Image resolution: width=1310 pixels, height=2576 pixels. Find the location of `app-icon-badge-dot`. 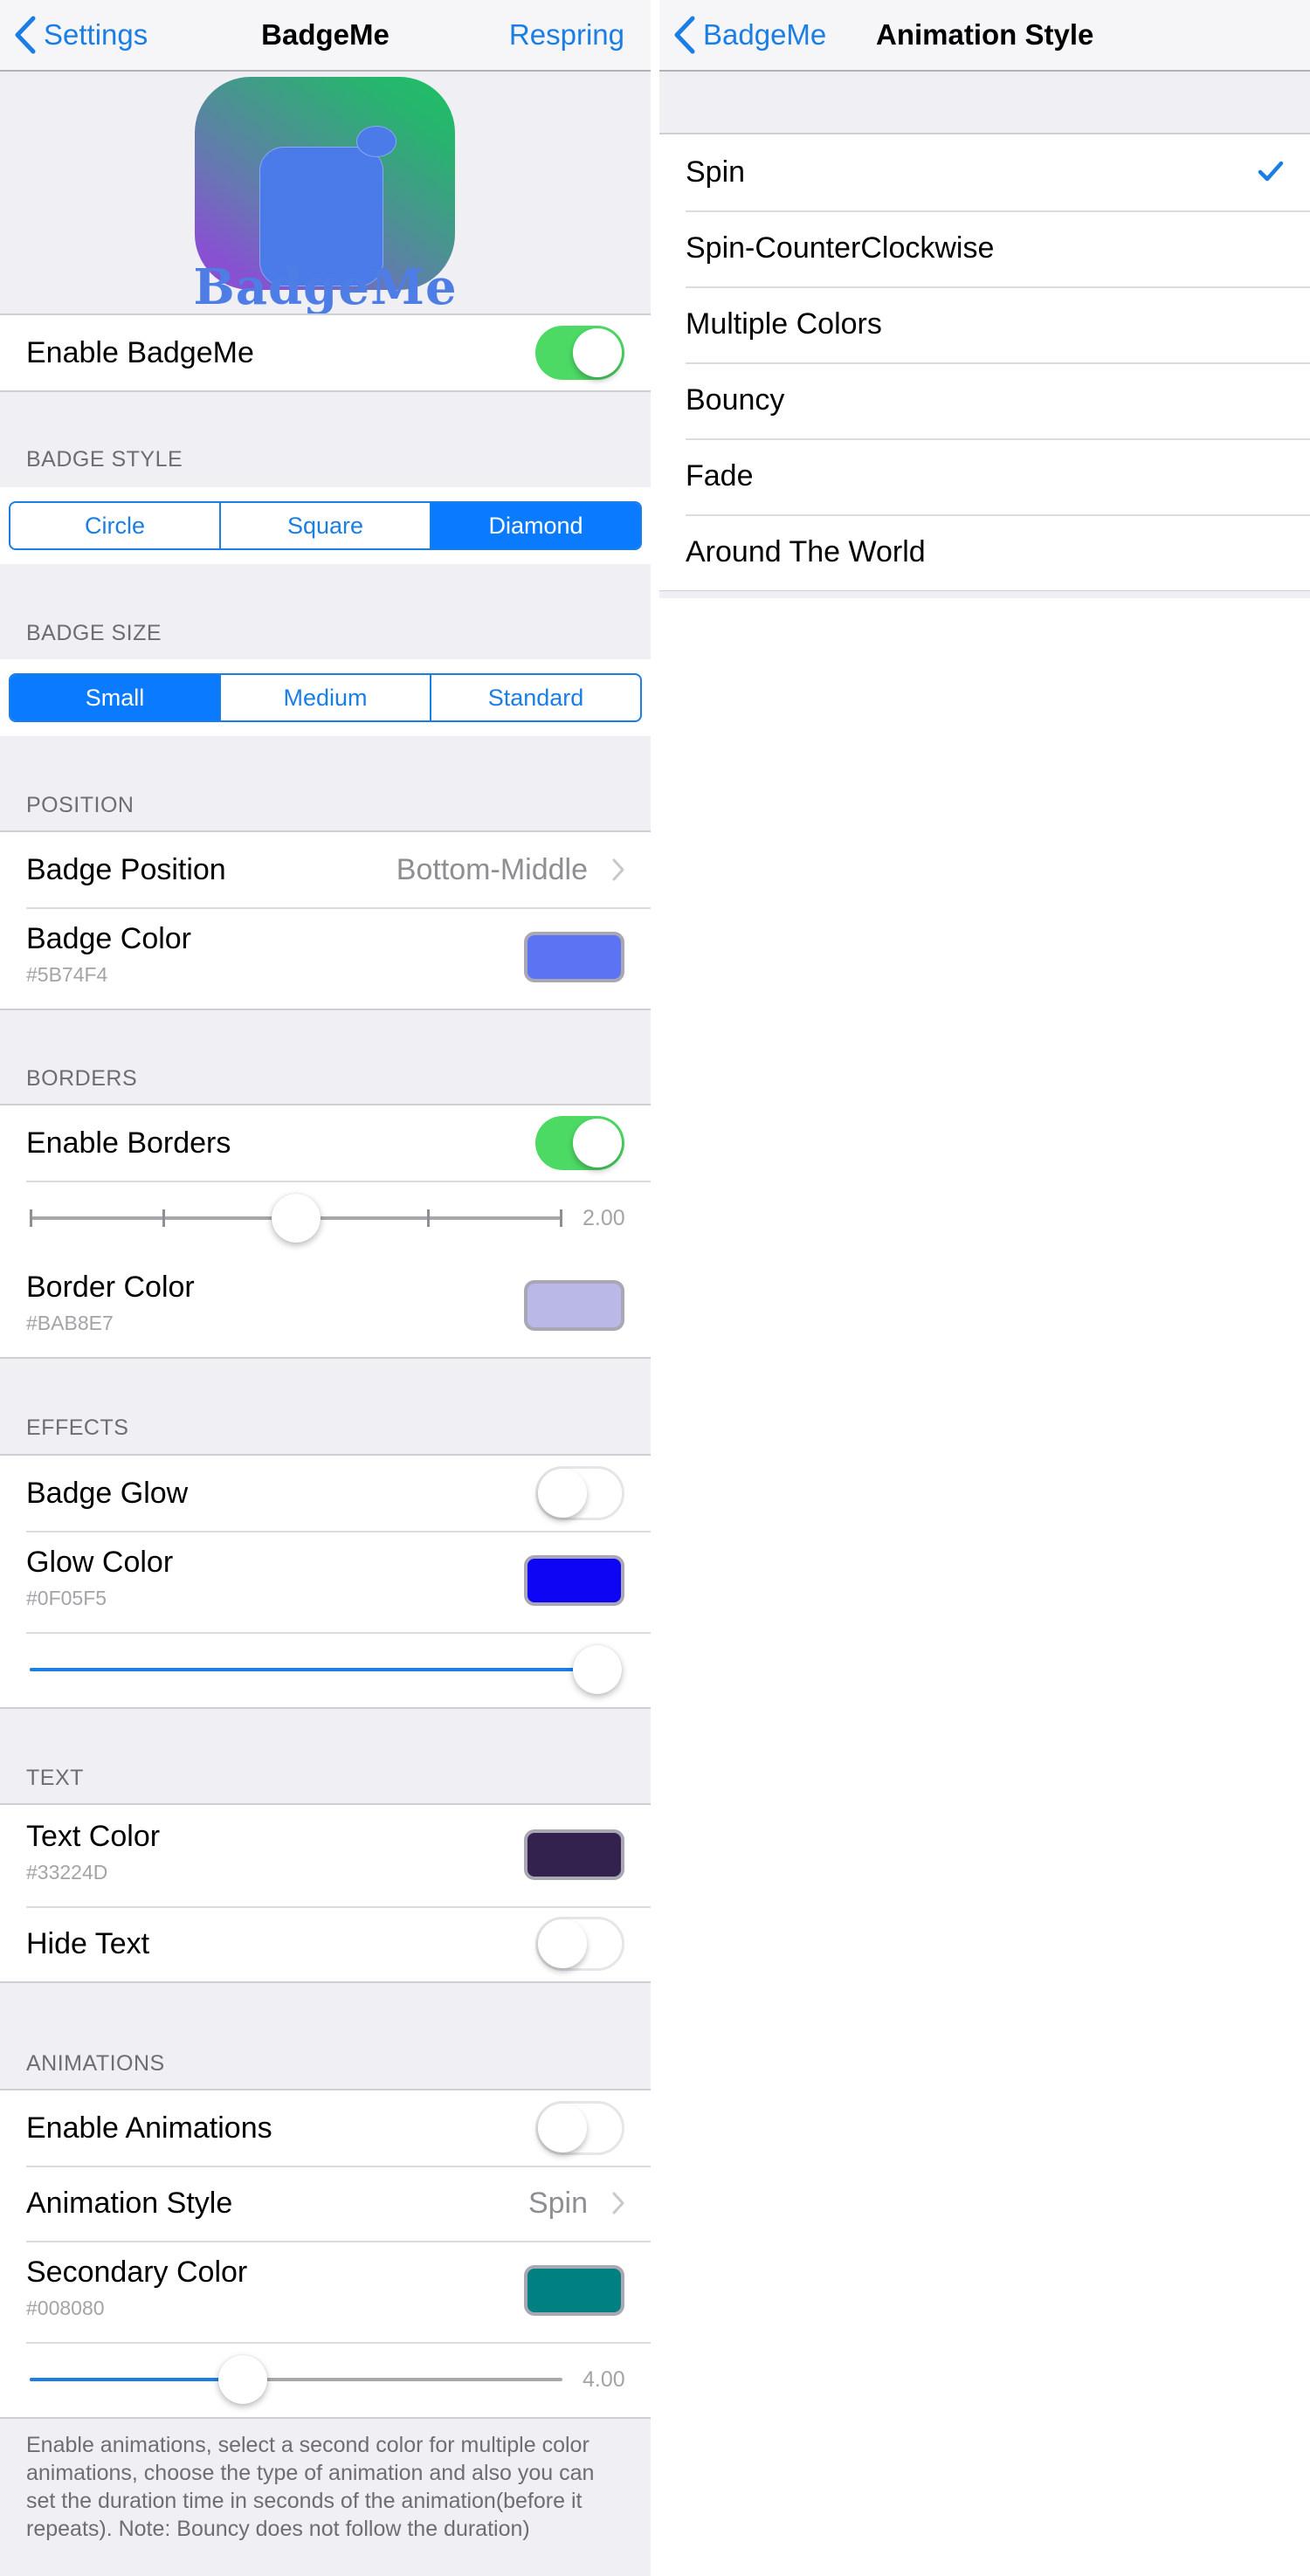

app-icon-badge-dot is located at coordinates (376, 141).